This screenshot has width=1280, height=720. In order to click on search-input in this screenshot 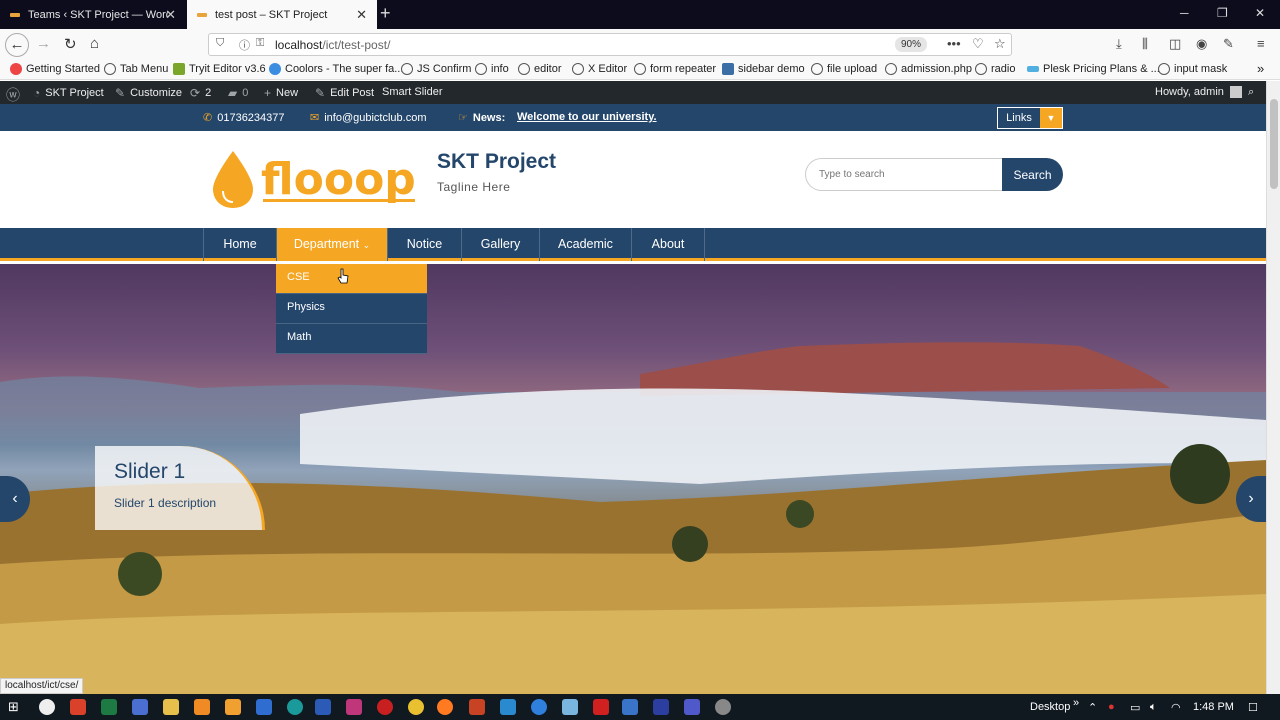, I will do `click(905, 174)`.